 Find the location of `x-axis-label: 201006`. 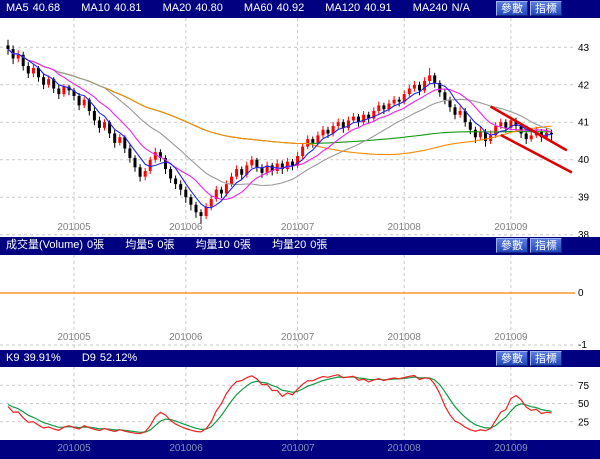

x-axis-label: 201006 is located at coordinates (186, 448).